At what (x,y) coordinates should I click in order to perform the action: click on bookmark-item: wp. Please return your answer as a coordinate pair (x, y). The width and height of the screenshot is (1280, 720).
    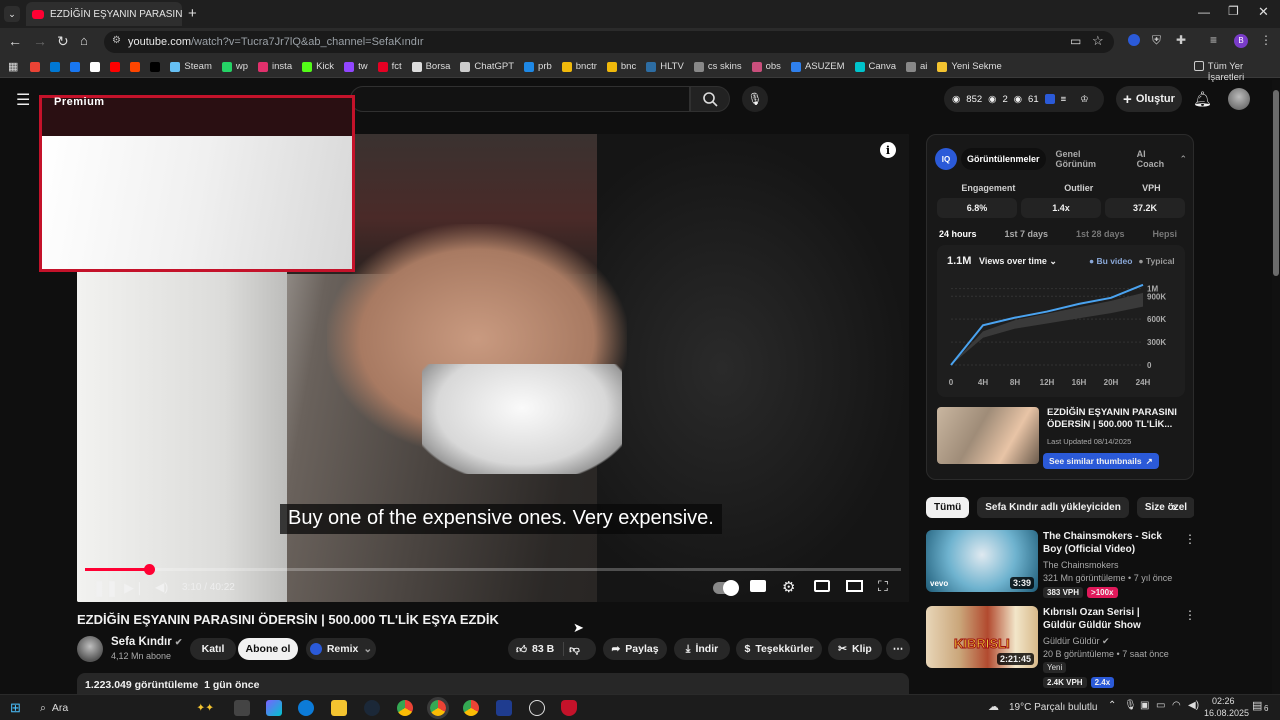
    Looking at the image, I should click on (234, 66).